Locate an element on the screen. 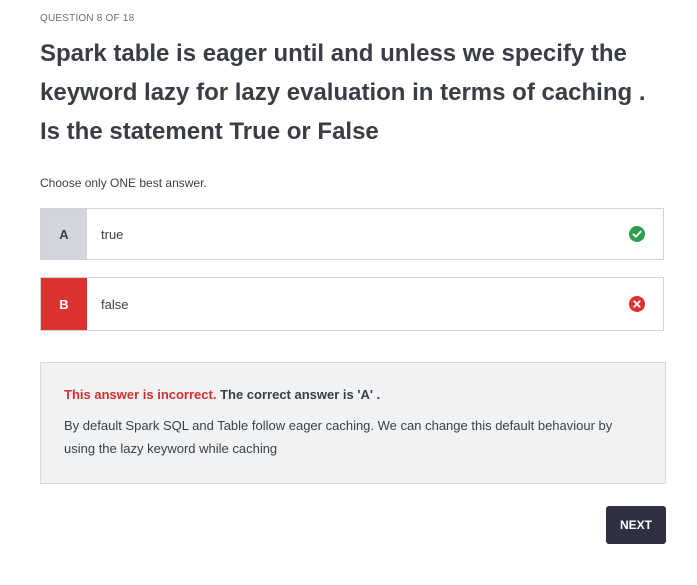 The height and width of the screenshot is (585, 697). question-counter: QUESTION 8 OF 18 is located at coordinates (87, 18).